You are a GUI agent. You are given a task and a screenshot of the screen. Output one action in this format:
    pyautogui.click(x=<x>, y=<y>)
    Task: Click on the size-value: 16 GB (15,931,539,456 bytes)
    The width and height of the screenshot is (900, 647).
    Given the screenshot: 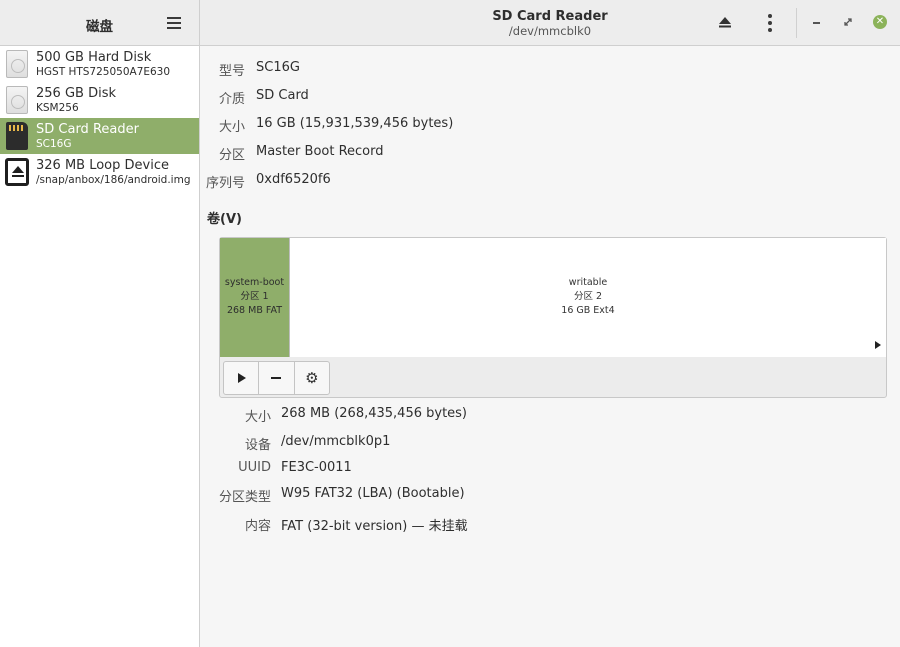 What is the action you would take?
    pyautogui.click(x=355, y=123)
    